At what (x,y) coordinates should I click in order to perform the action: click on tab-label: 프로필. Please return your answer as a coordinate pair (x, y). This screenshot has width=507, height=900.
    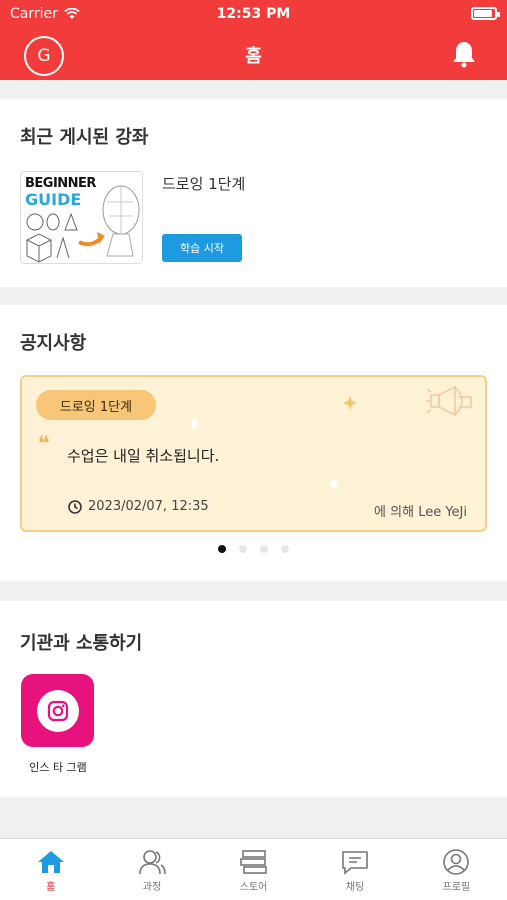
    Looking at the image, I should click on (456, 887).